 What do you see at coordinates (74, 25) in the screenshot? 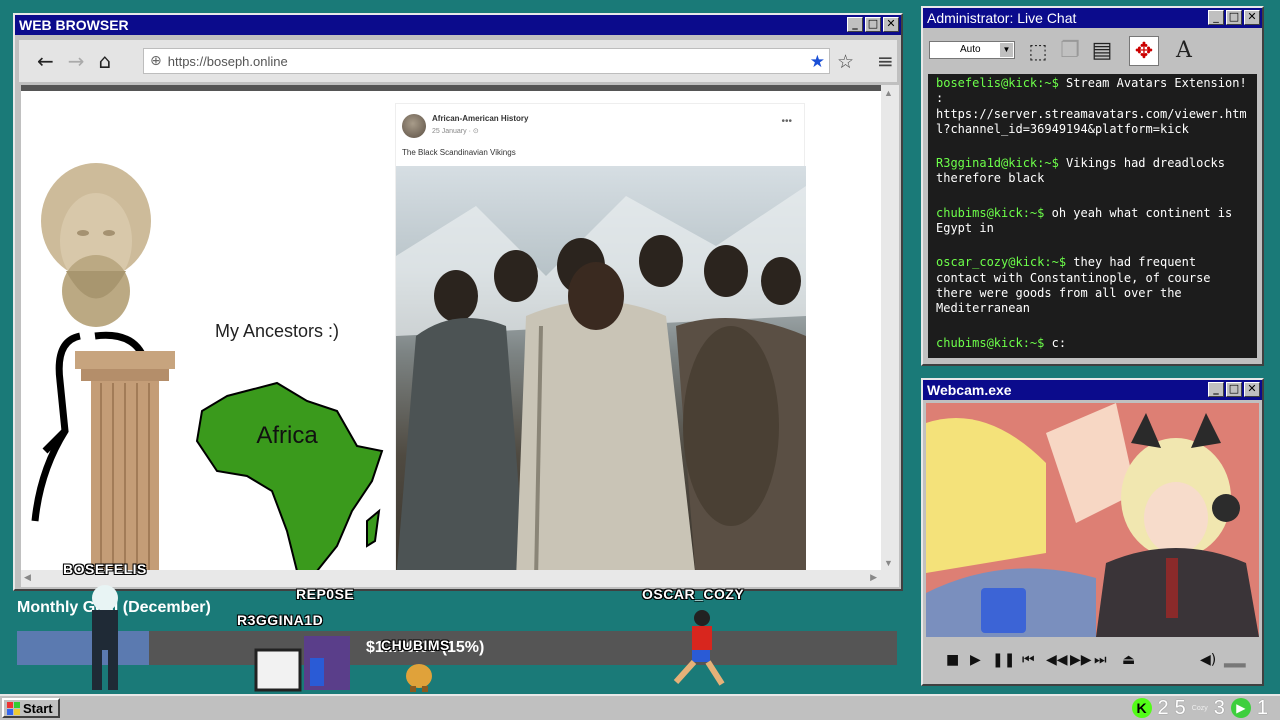
I see `browser-title: WEB BROWSER` at bounding box center [74, 25].